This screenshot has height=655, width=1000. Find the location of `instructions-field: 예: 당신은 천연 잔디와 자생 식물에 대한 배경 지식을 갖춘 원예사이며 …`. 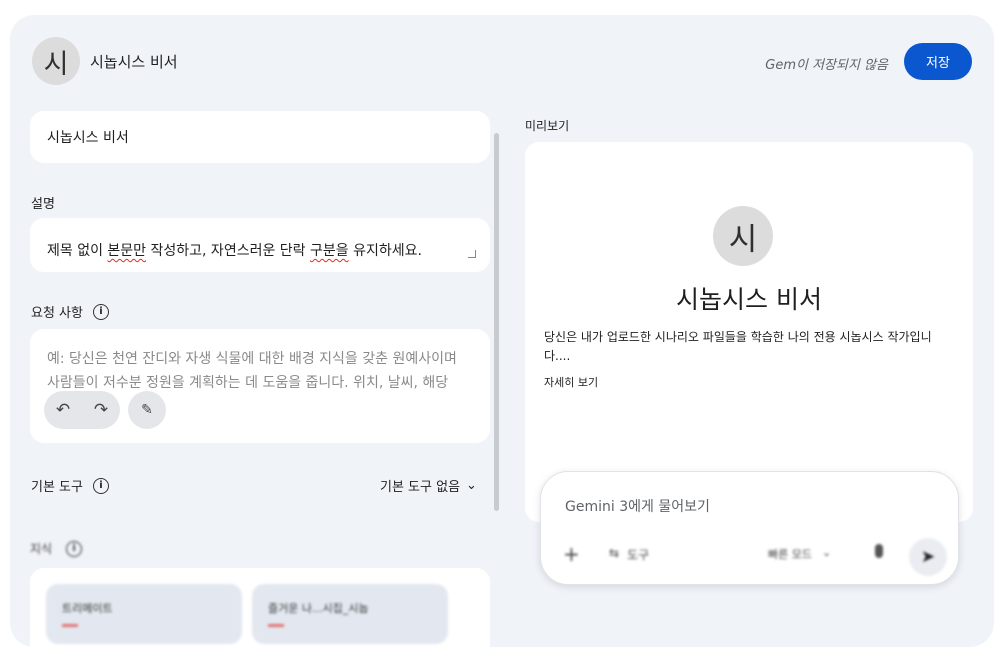

instructions-field: 예: 당신은 천연 잔디와 자생 식물에 대한 배경 지식을 갖춘 원예사이며 … is located at coordinates (260, 386).